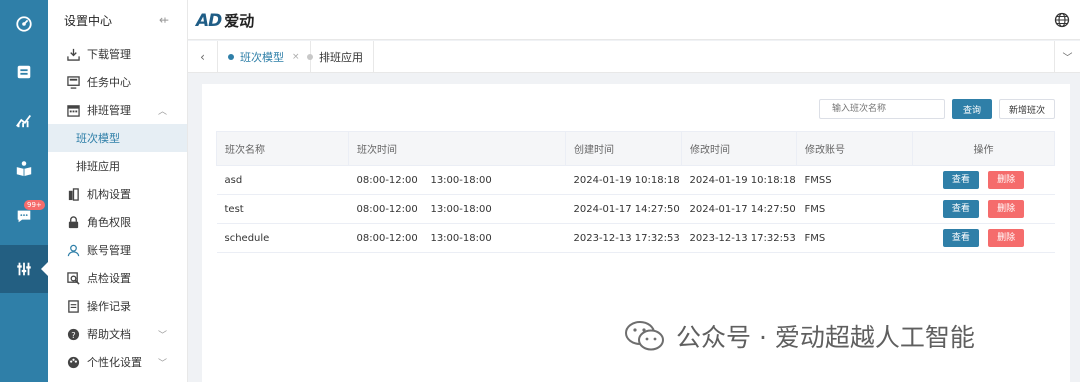 The width and height of the screenshot is (1080, 382). I want to click on menu-item-label: 操作记录, so click(109, 306).